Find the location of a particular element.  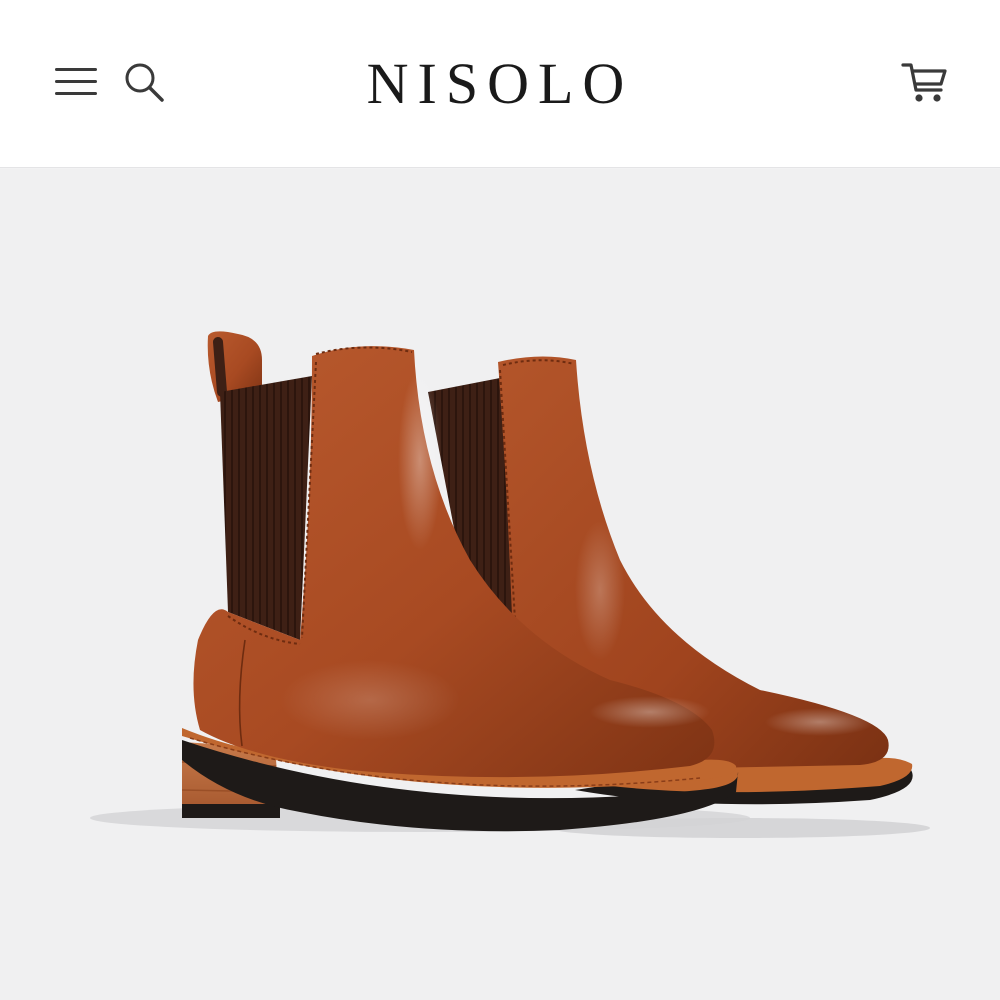

brand-logo: NISOLO is located at coordinates (500, 83).